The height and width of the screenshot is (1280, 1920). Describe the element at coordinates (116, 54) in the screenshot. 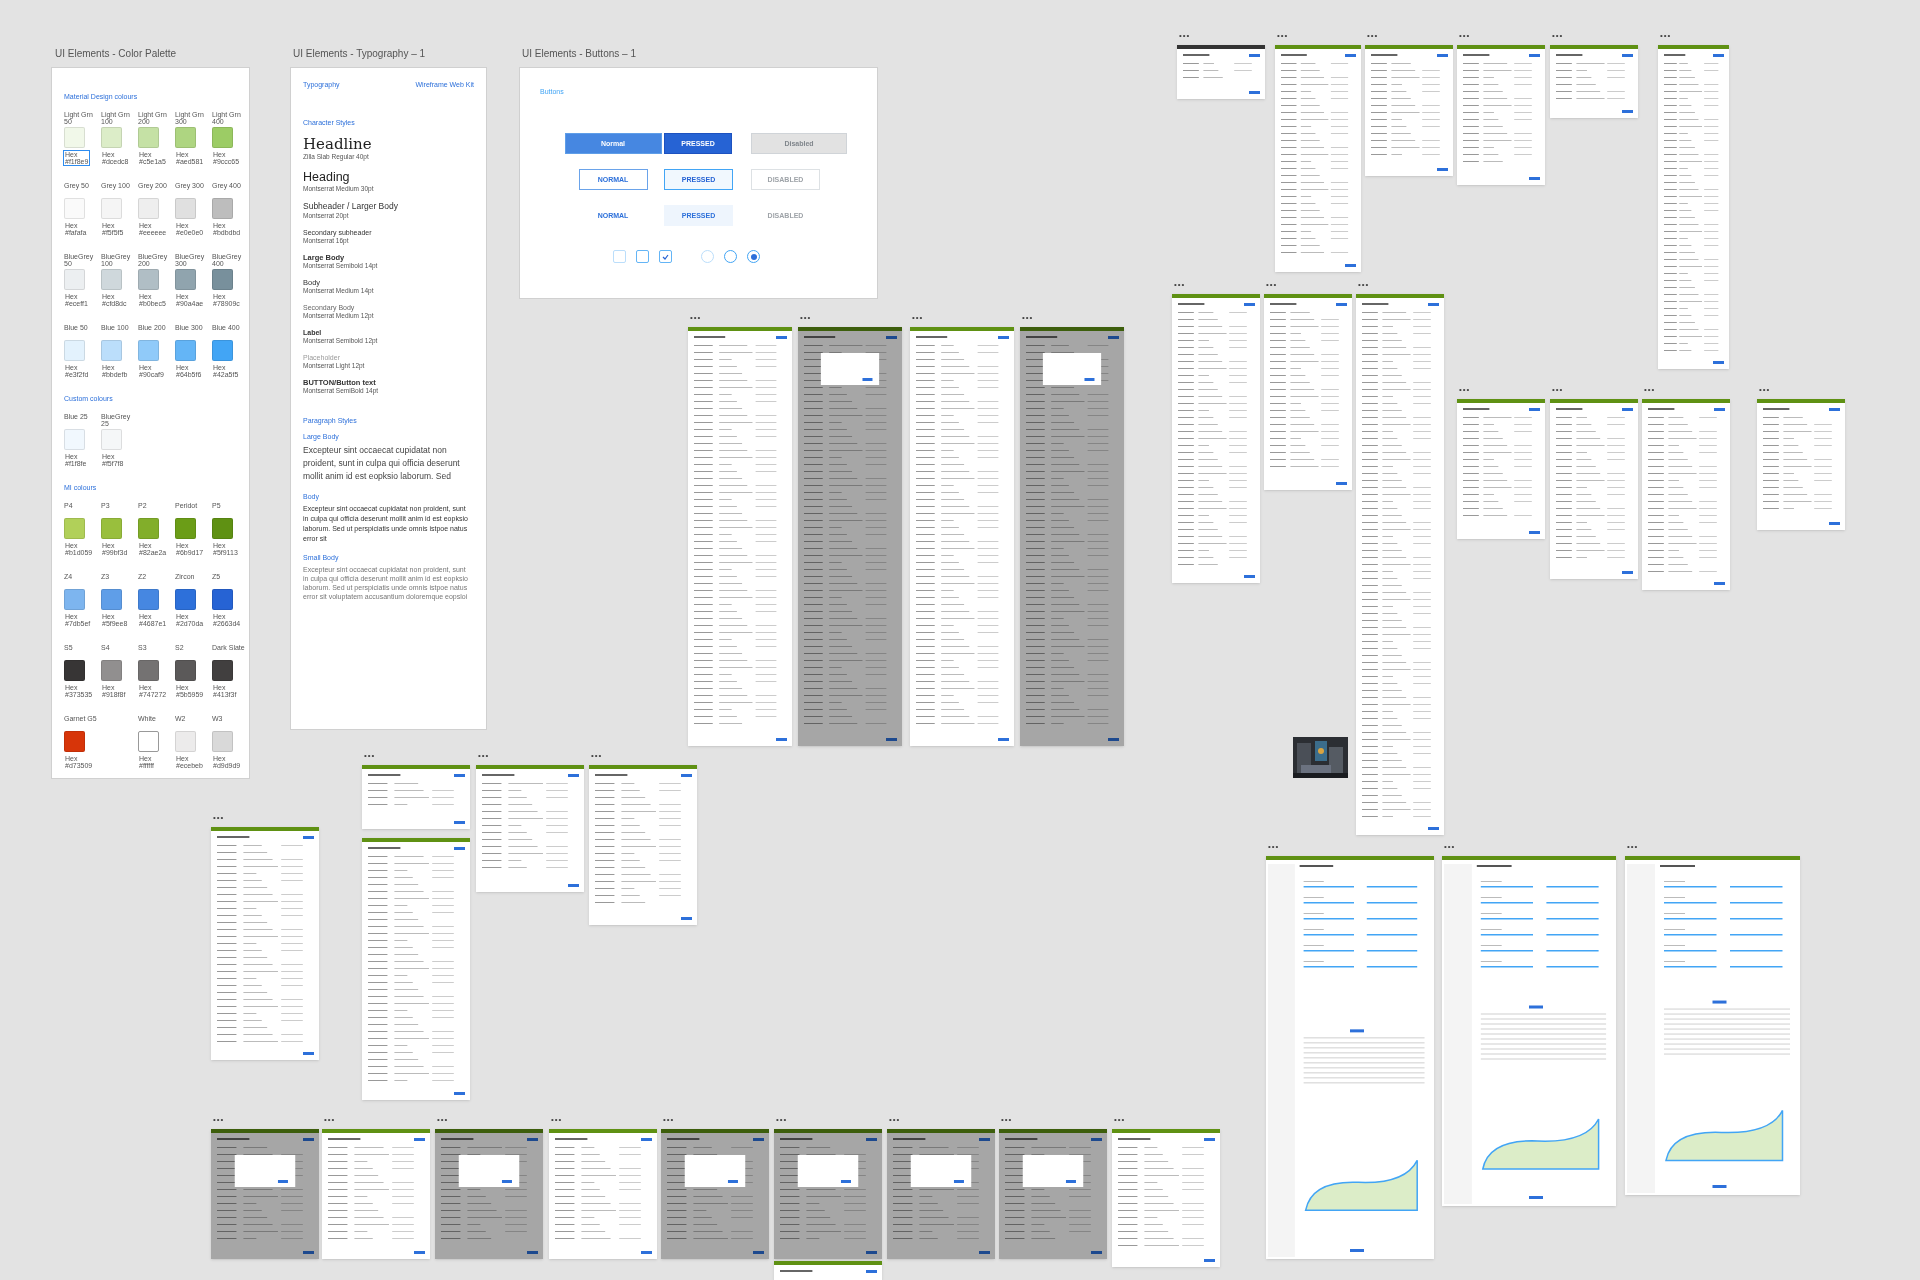

I see `artboard-title: UI Elements - Color Palette` at that location.